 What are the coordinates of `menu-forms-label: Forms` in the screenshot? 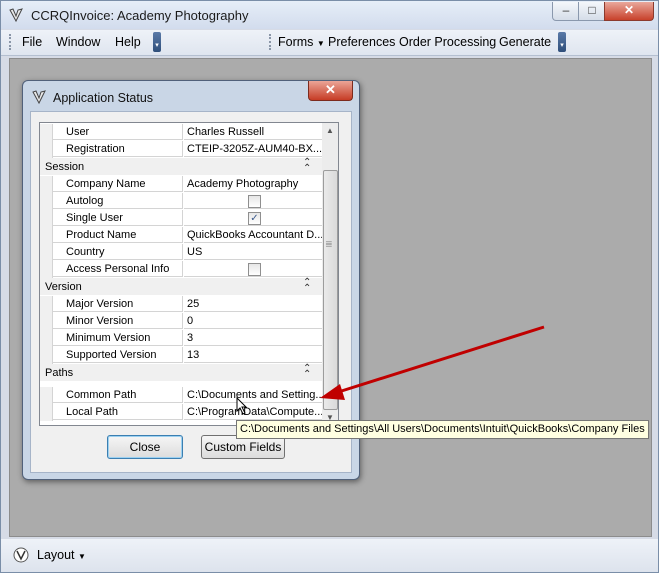 It's located at (296, 42).